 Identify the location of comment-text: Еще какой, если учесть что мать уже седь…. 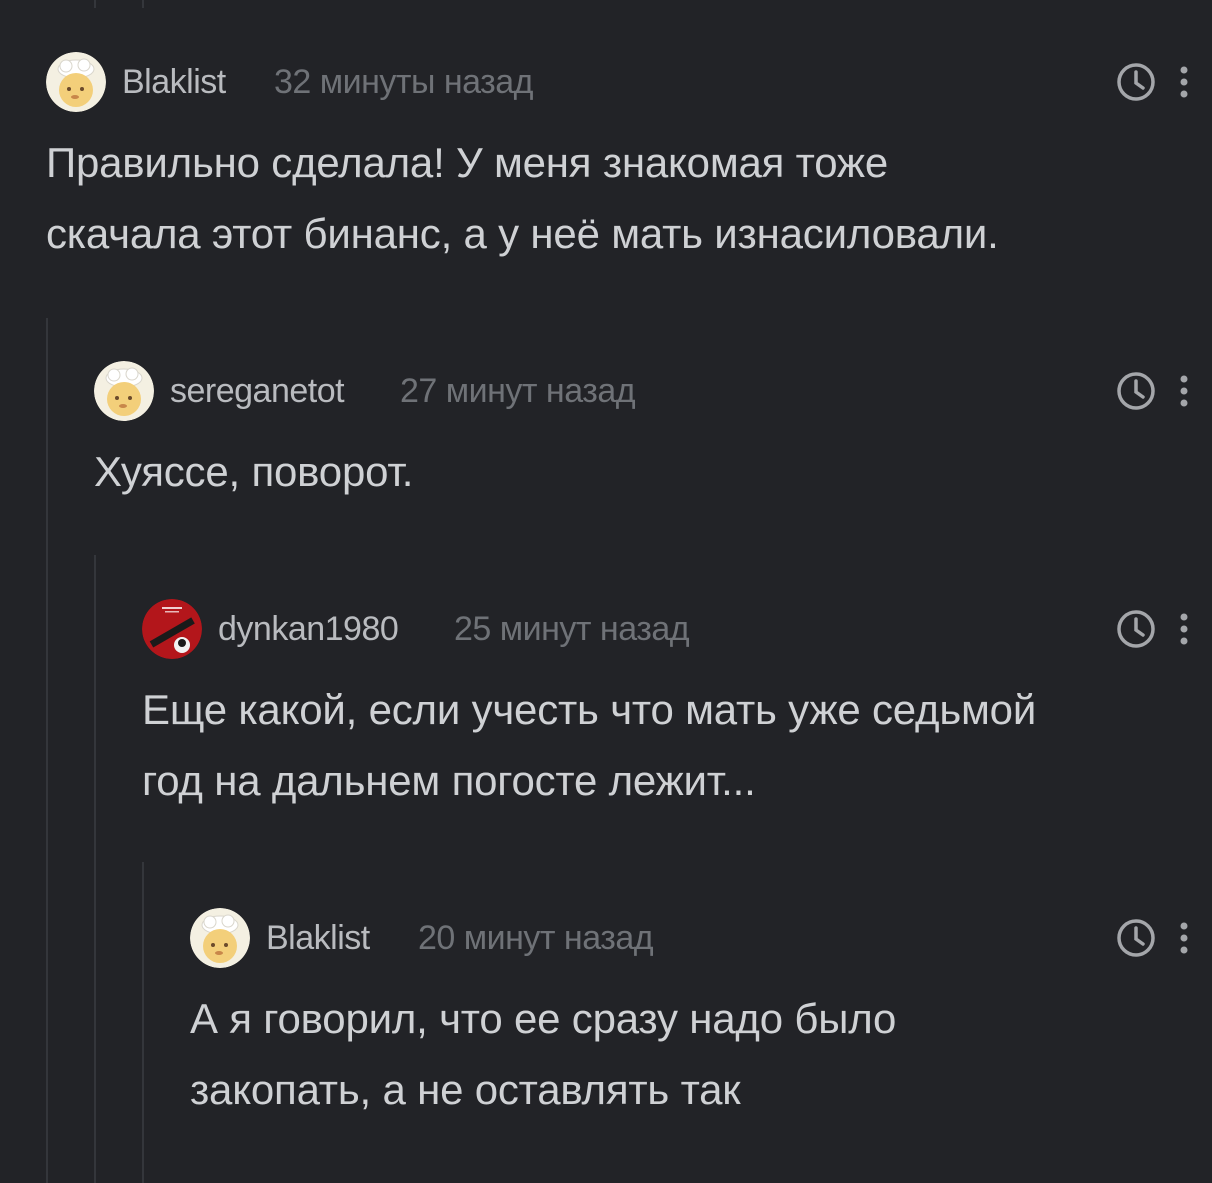
(677, 745).